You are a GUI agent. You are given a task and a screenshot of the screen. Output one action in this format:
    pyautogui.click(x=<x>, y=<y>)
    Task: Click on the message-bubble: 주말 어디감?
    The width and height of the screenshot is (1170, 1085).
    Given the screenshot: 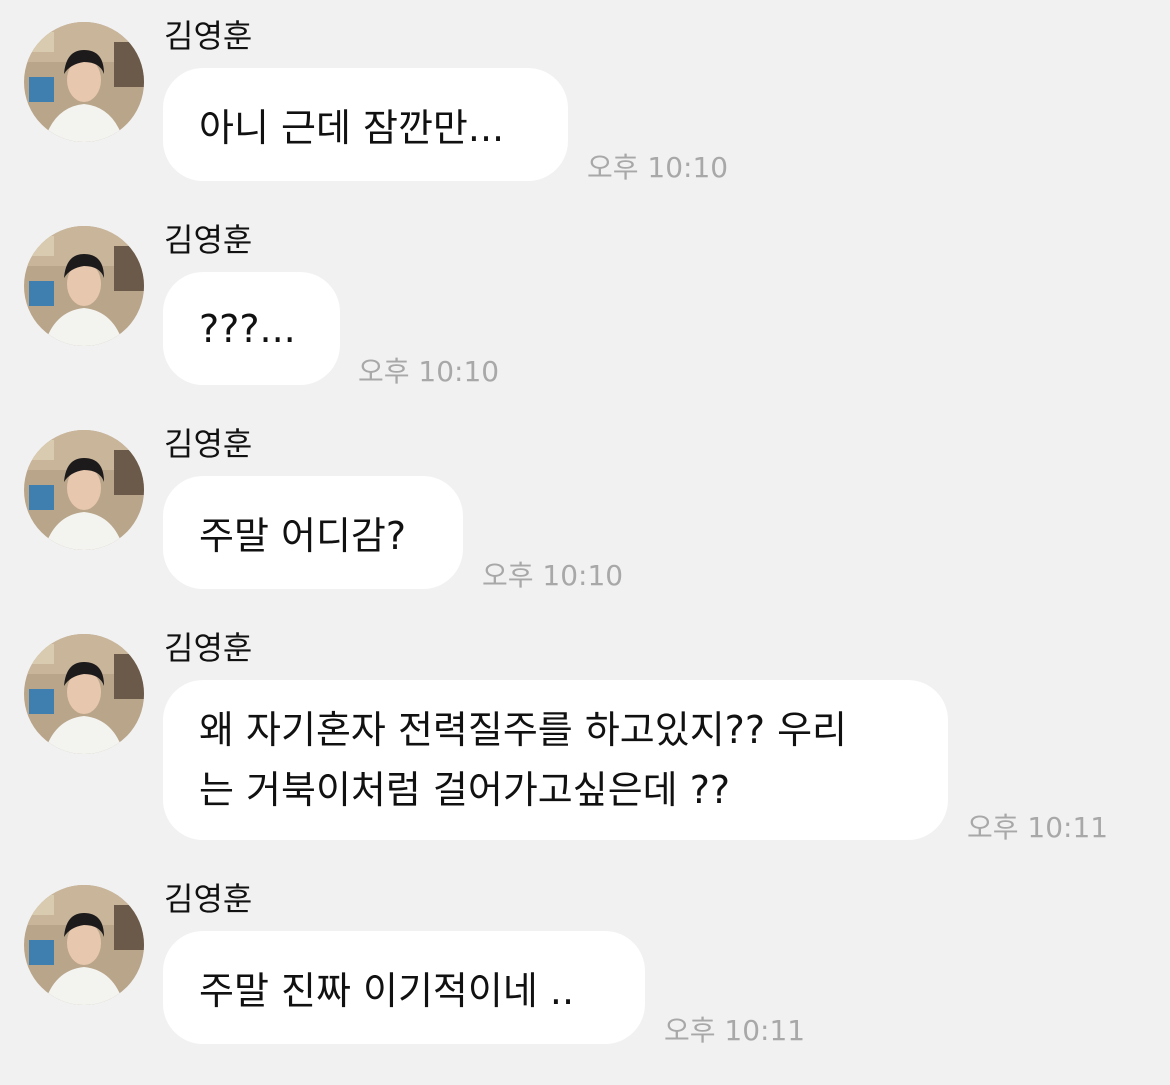 What is the action you would take?
    pyautogui.click(x=313, y=532)
    